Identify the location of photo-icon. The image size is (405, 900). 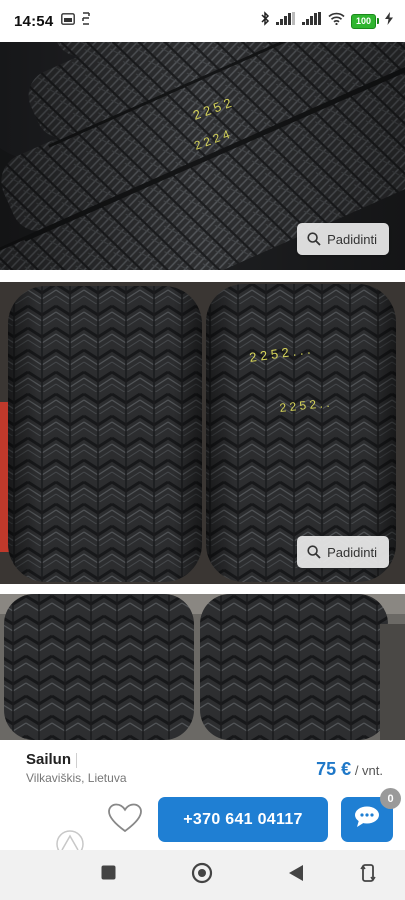
(68, 21).